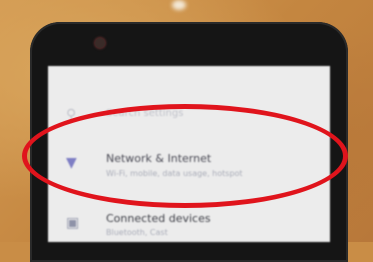 Image resolution: width=373 pixels, height=262 pixels. Describe the element at coordinates (158, 218) in the screenshot. I see `settings-item-label: Connected devices` at that location.